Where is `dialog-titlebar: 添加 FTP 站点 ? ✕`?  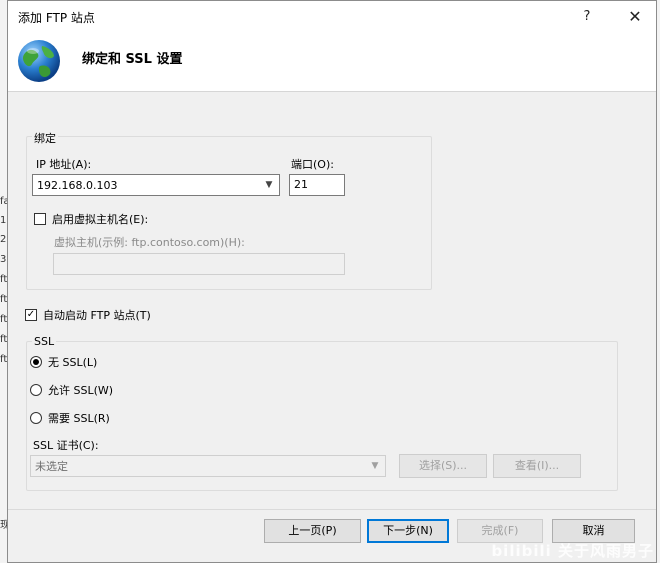 dialog-titlebar: 添加 FTP 站点 ? ✕ is located at coordinates (332, 16).